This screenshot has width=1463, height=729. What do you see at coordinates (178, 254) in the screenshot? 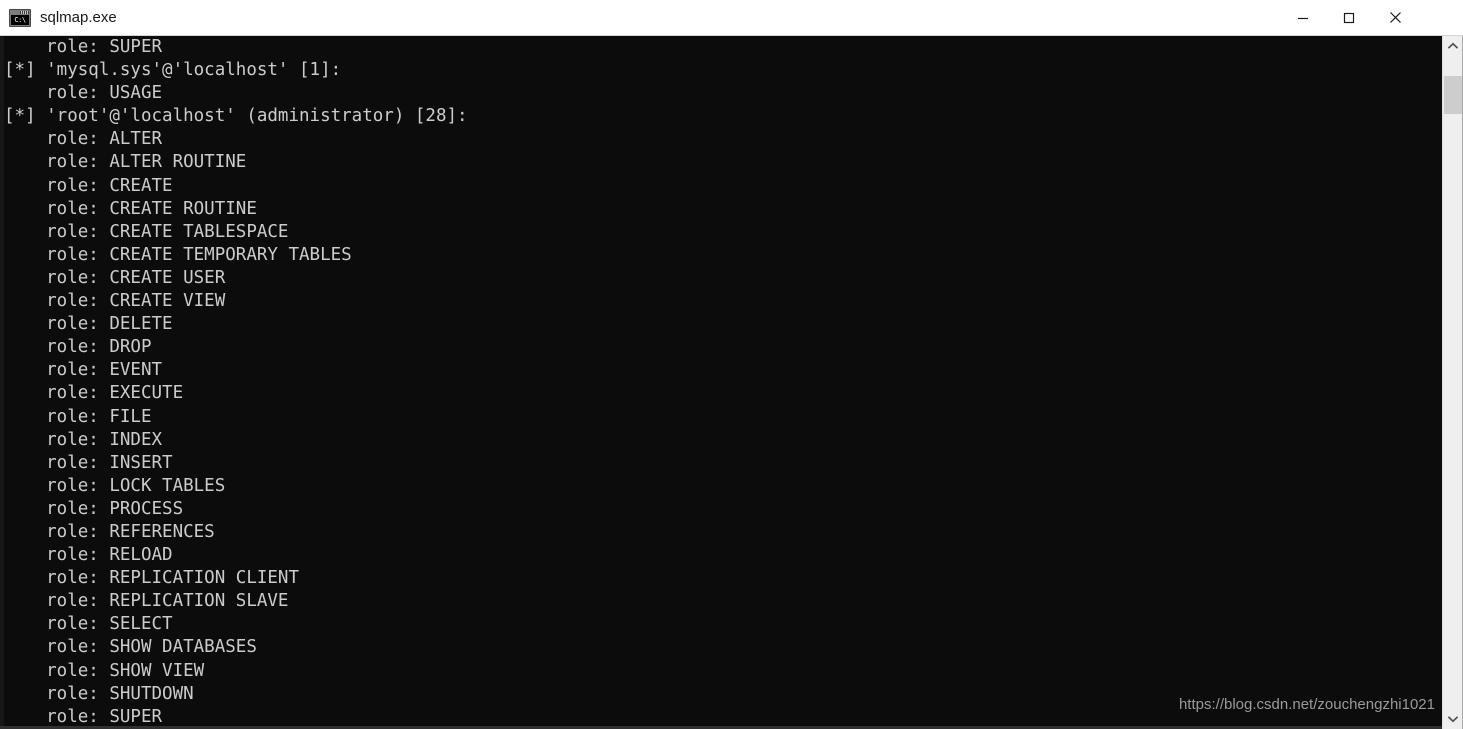
I see `terminal-line: role: CREATE TEMPORARY TABLES` at bounding box center [178, 254].